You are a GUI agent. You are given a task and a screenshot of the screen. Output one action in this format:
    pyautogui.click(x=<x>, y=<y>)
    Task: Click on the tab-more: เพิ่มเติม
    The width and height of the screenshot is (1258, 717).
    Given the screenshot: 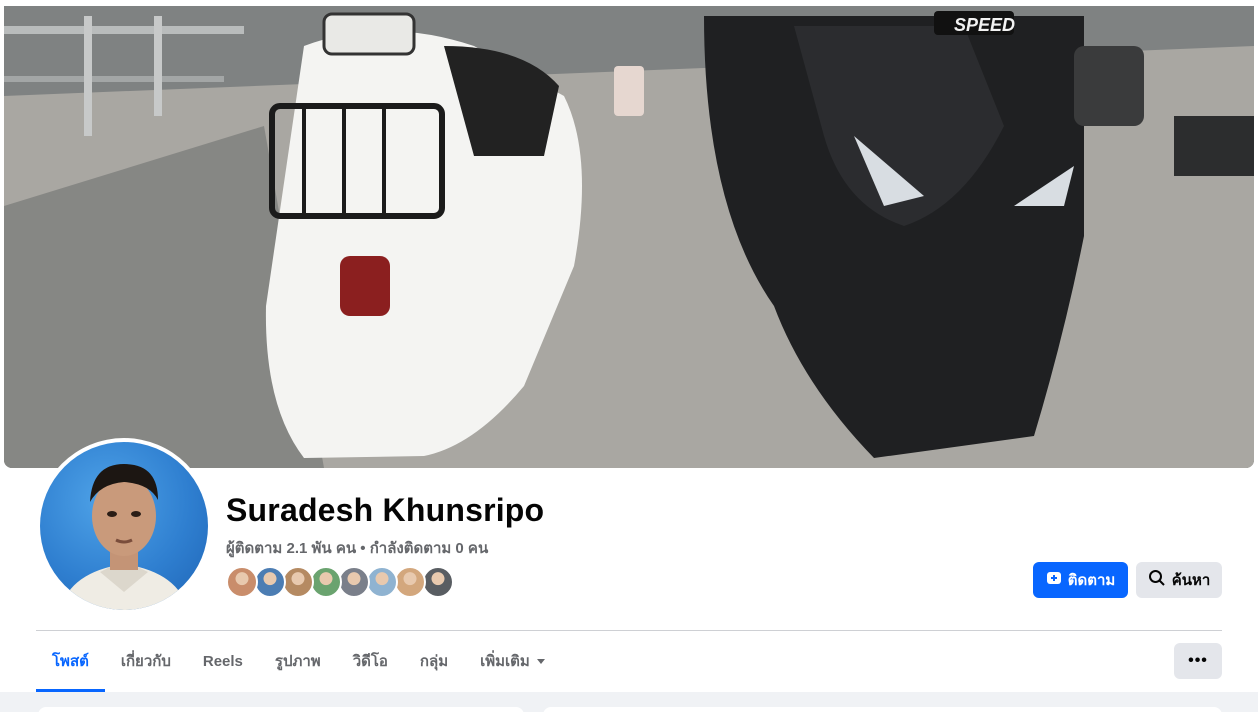 What is the action you would take?
    pyautogui.click(x=513, y=661)
    